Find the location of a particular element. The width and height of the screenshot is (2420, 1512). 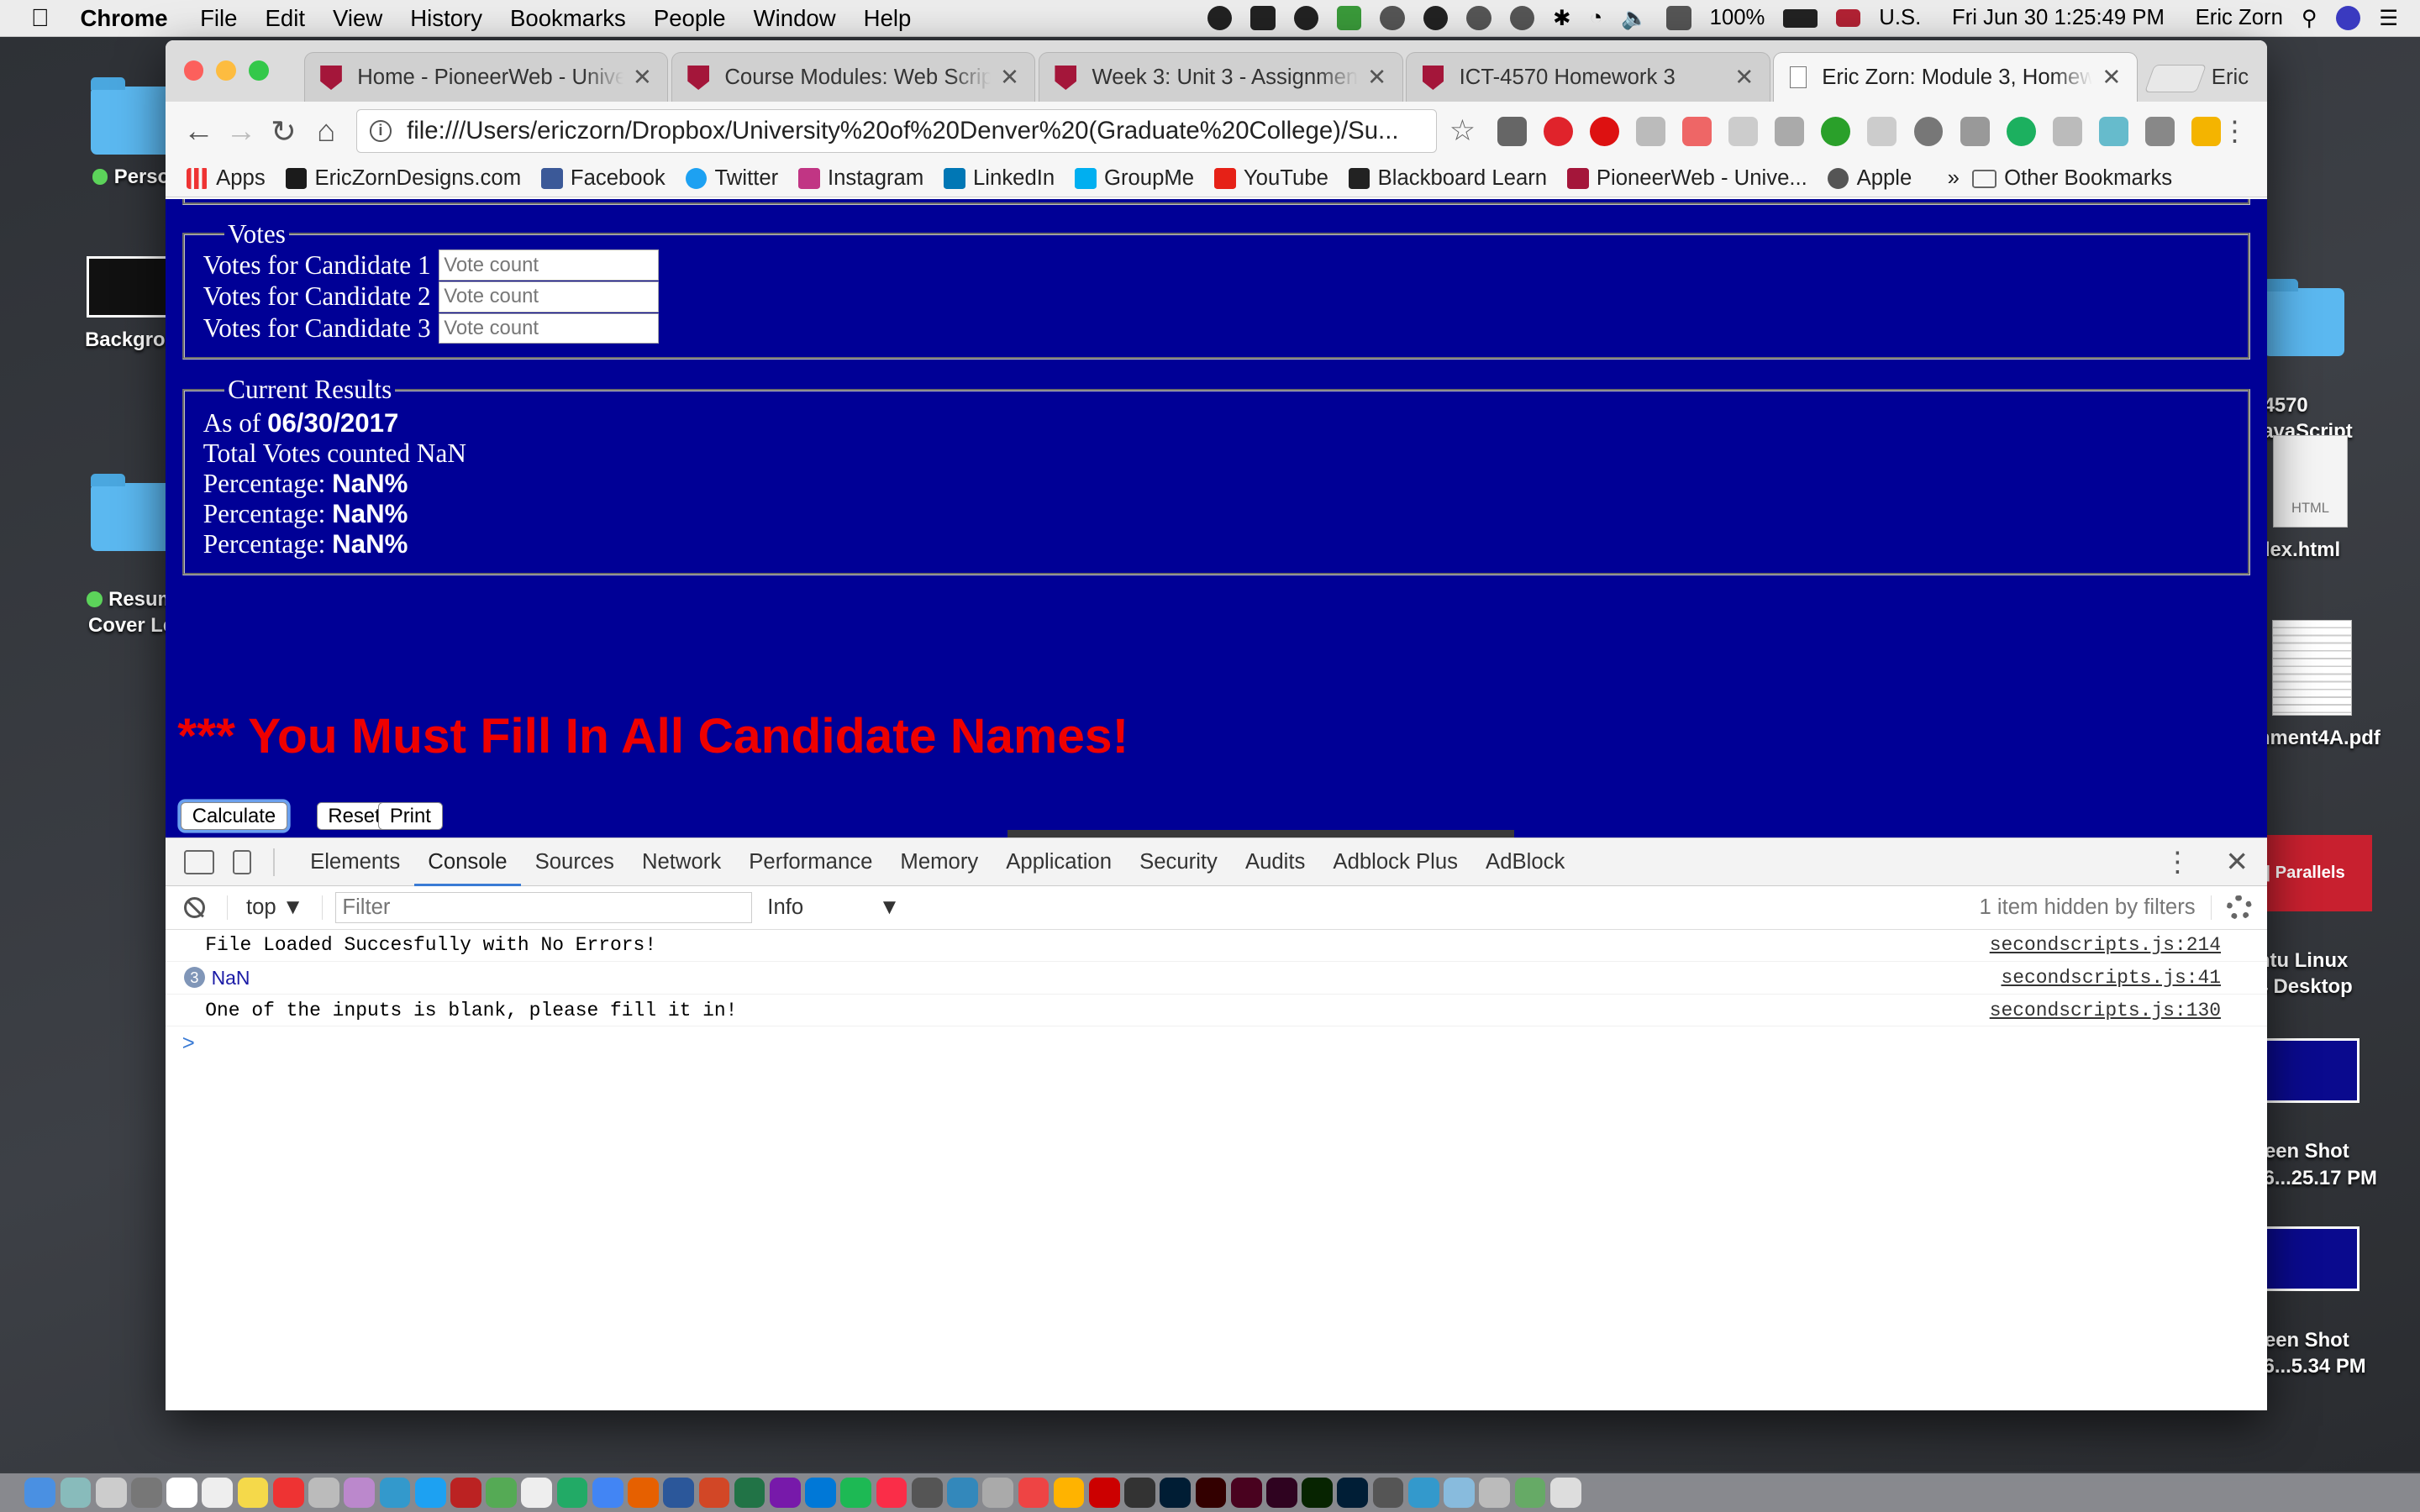

clear-console-icon is located at coordinates (195, 907).